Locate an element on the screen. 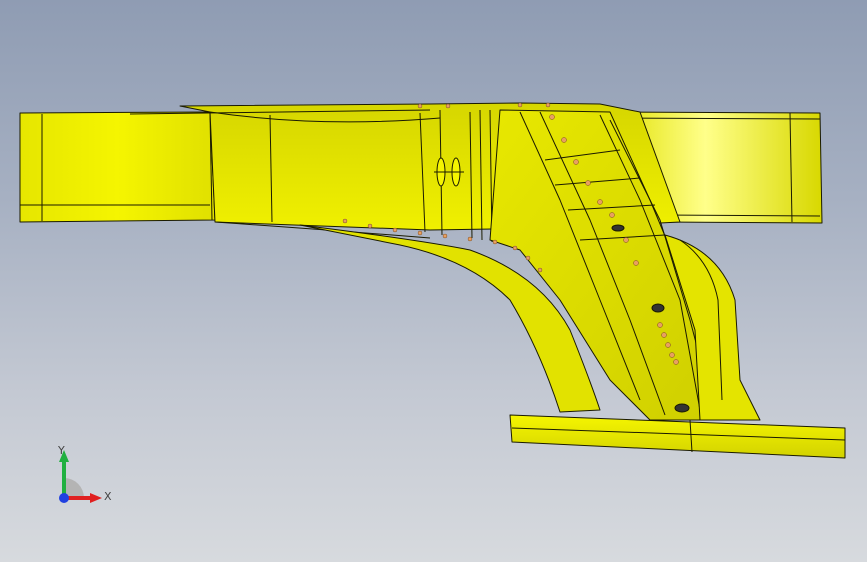  left-beam is located at coordinates (117, 167).